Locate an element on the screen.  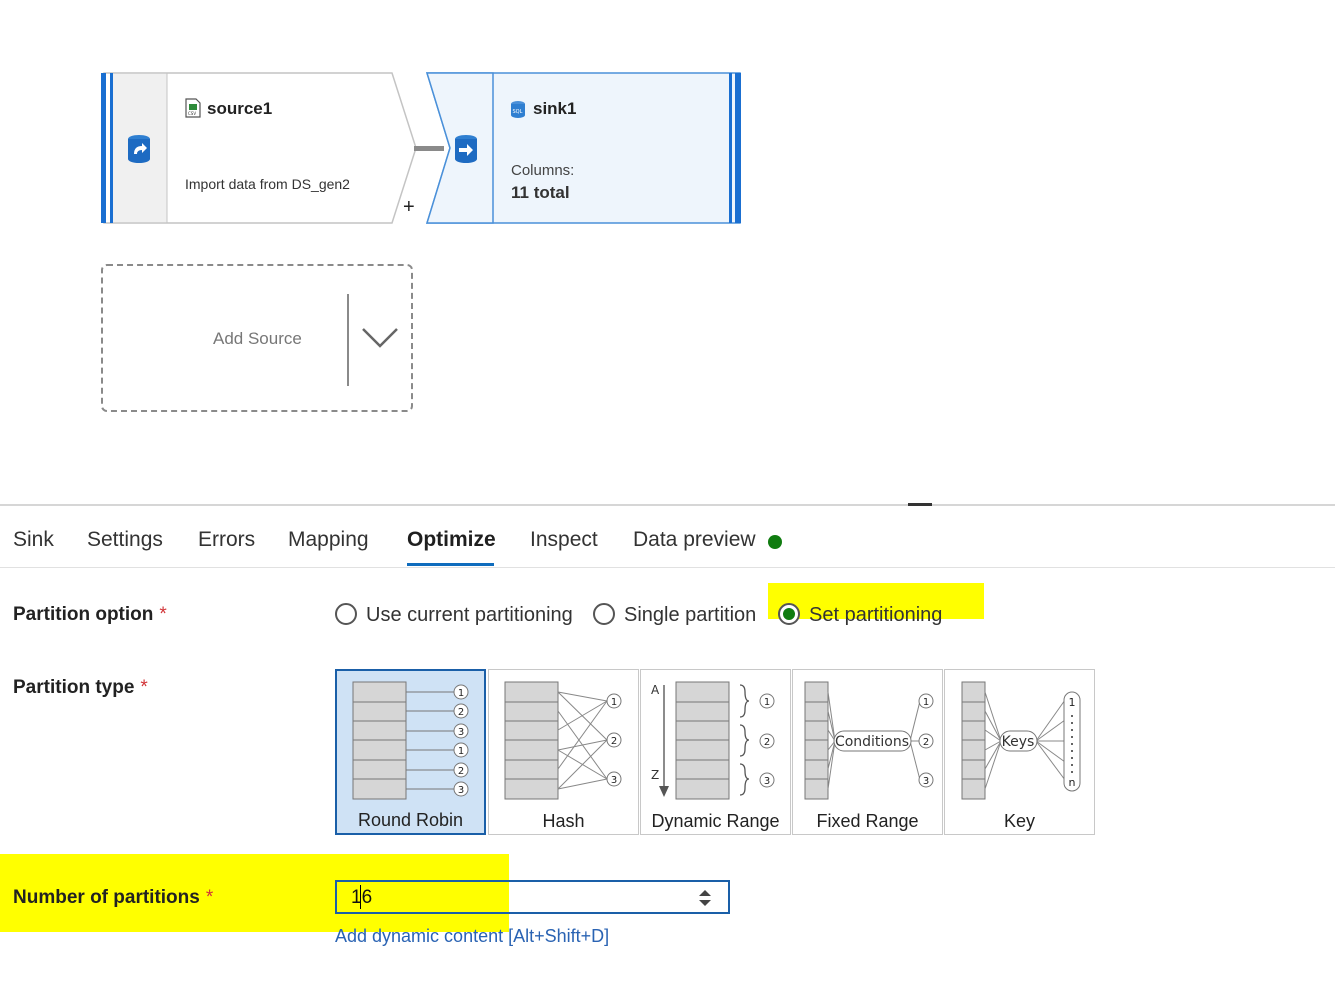
sink-columns-label: Columns: is located at coordinates (543, 170).